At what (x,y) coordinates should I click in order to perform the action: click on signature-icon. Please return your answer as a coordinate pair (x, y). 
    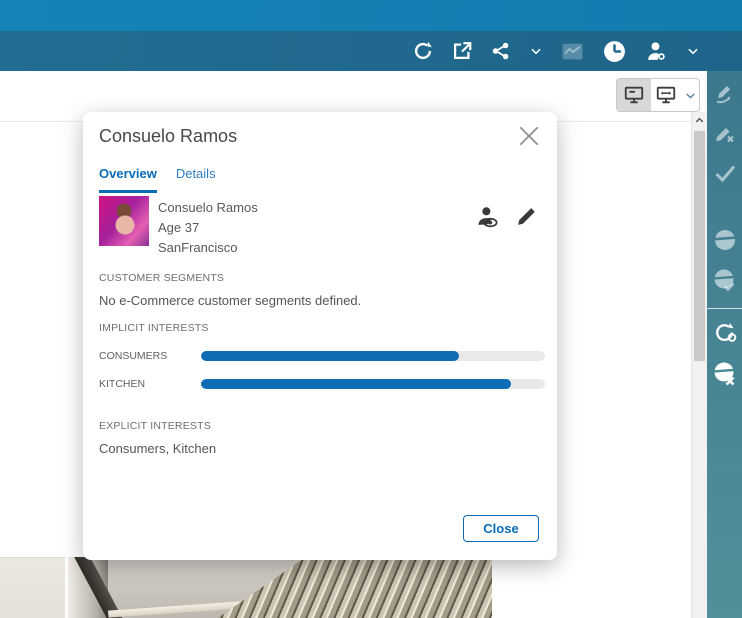
    Looking at the image, I should click on (724, 92).